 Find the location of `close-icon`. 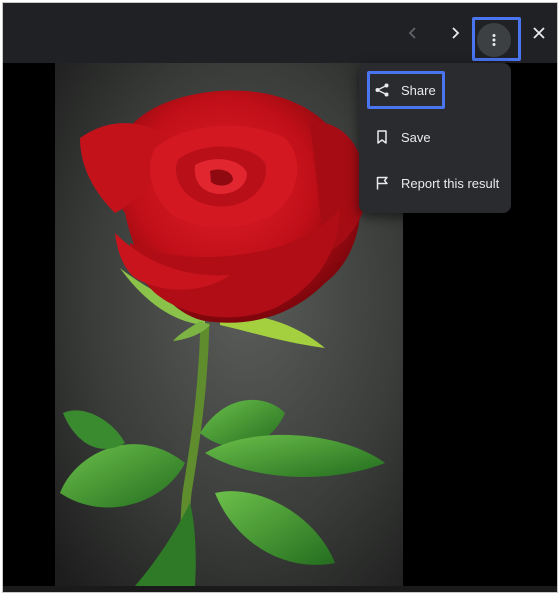

close-icon is located at coordinates (539, 33).